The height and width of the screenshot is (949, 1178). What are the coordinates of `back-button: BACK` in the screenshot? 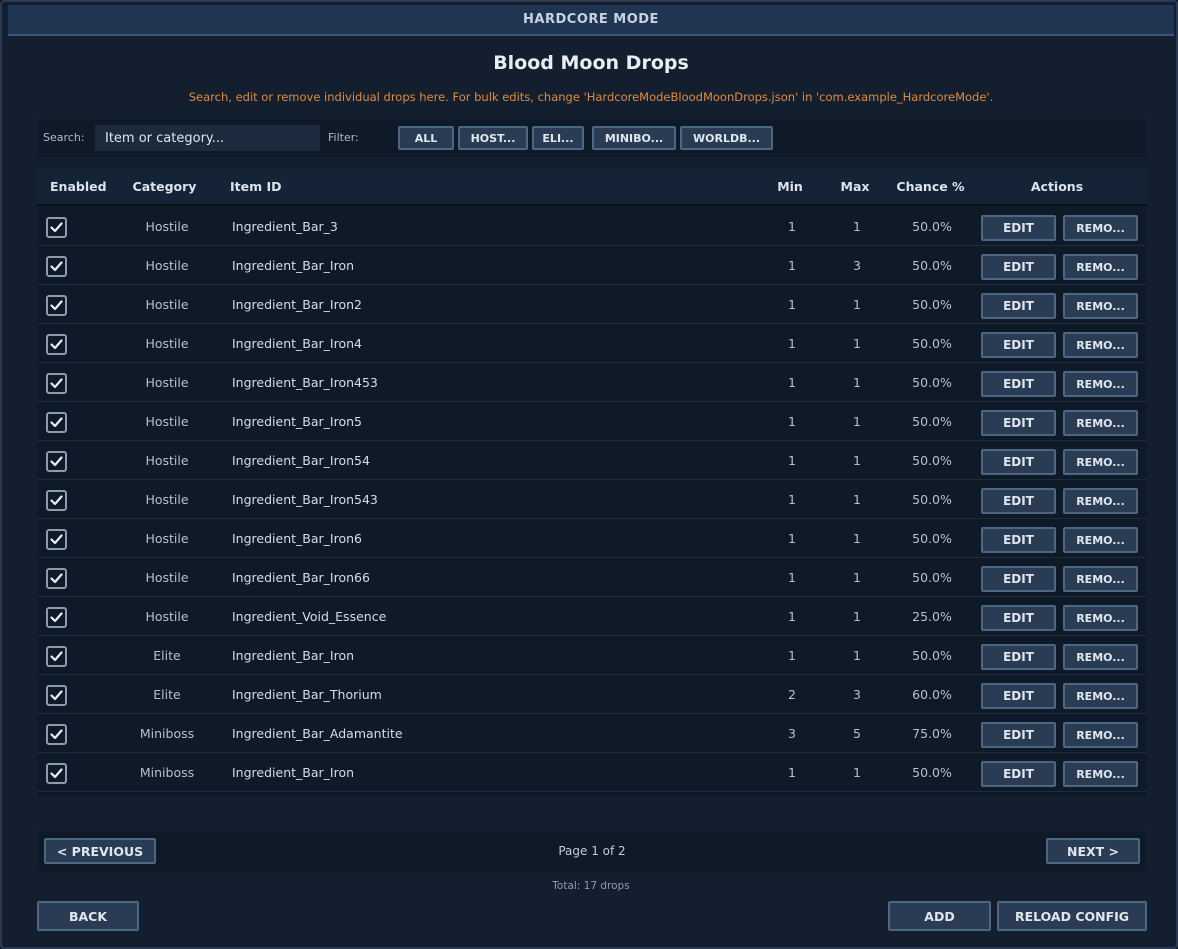 It's located at (88, 916).